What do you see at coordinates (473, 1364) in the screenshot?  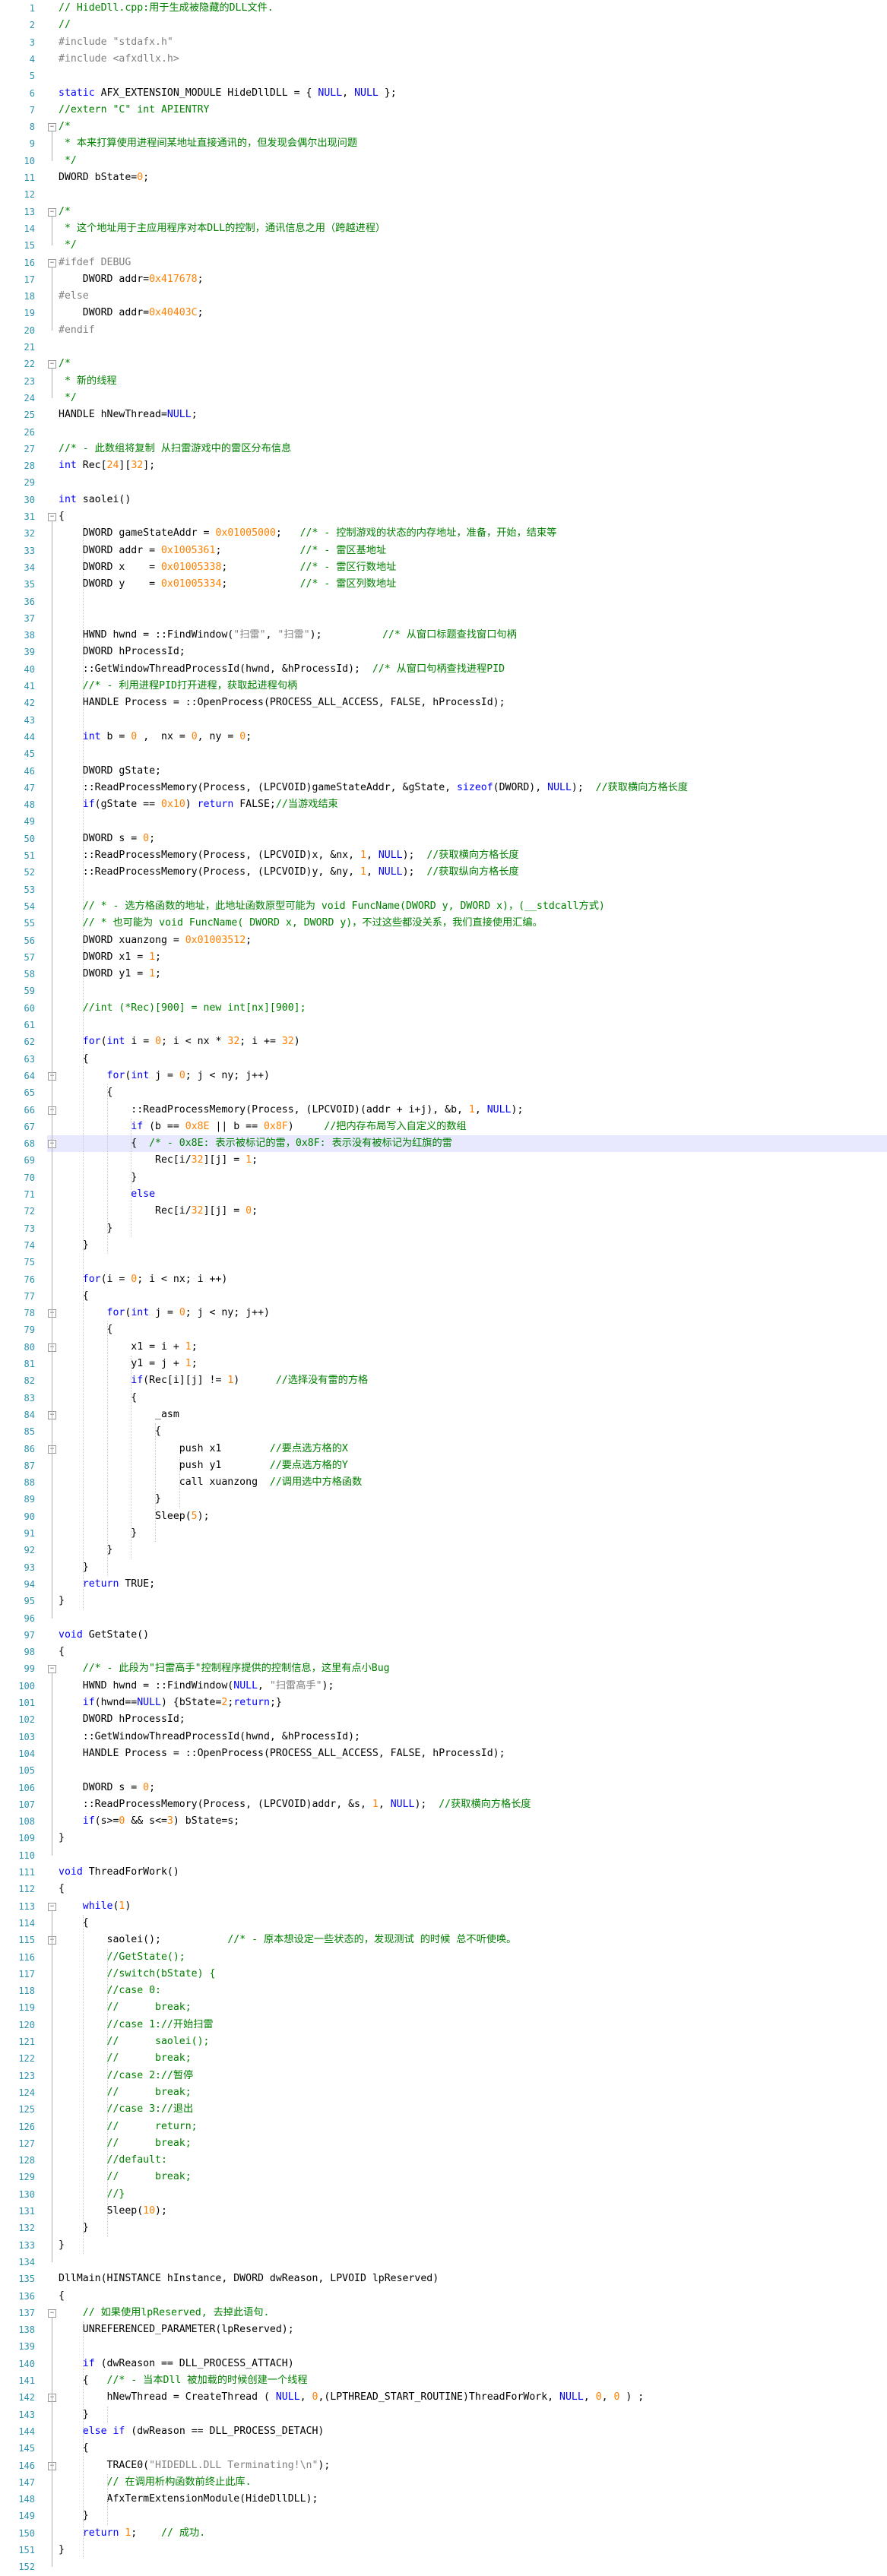 I see `code-line: y1 = j + 1;` at bounding box center [473, 1364].